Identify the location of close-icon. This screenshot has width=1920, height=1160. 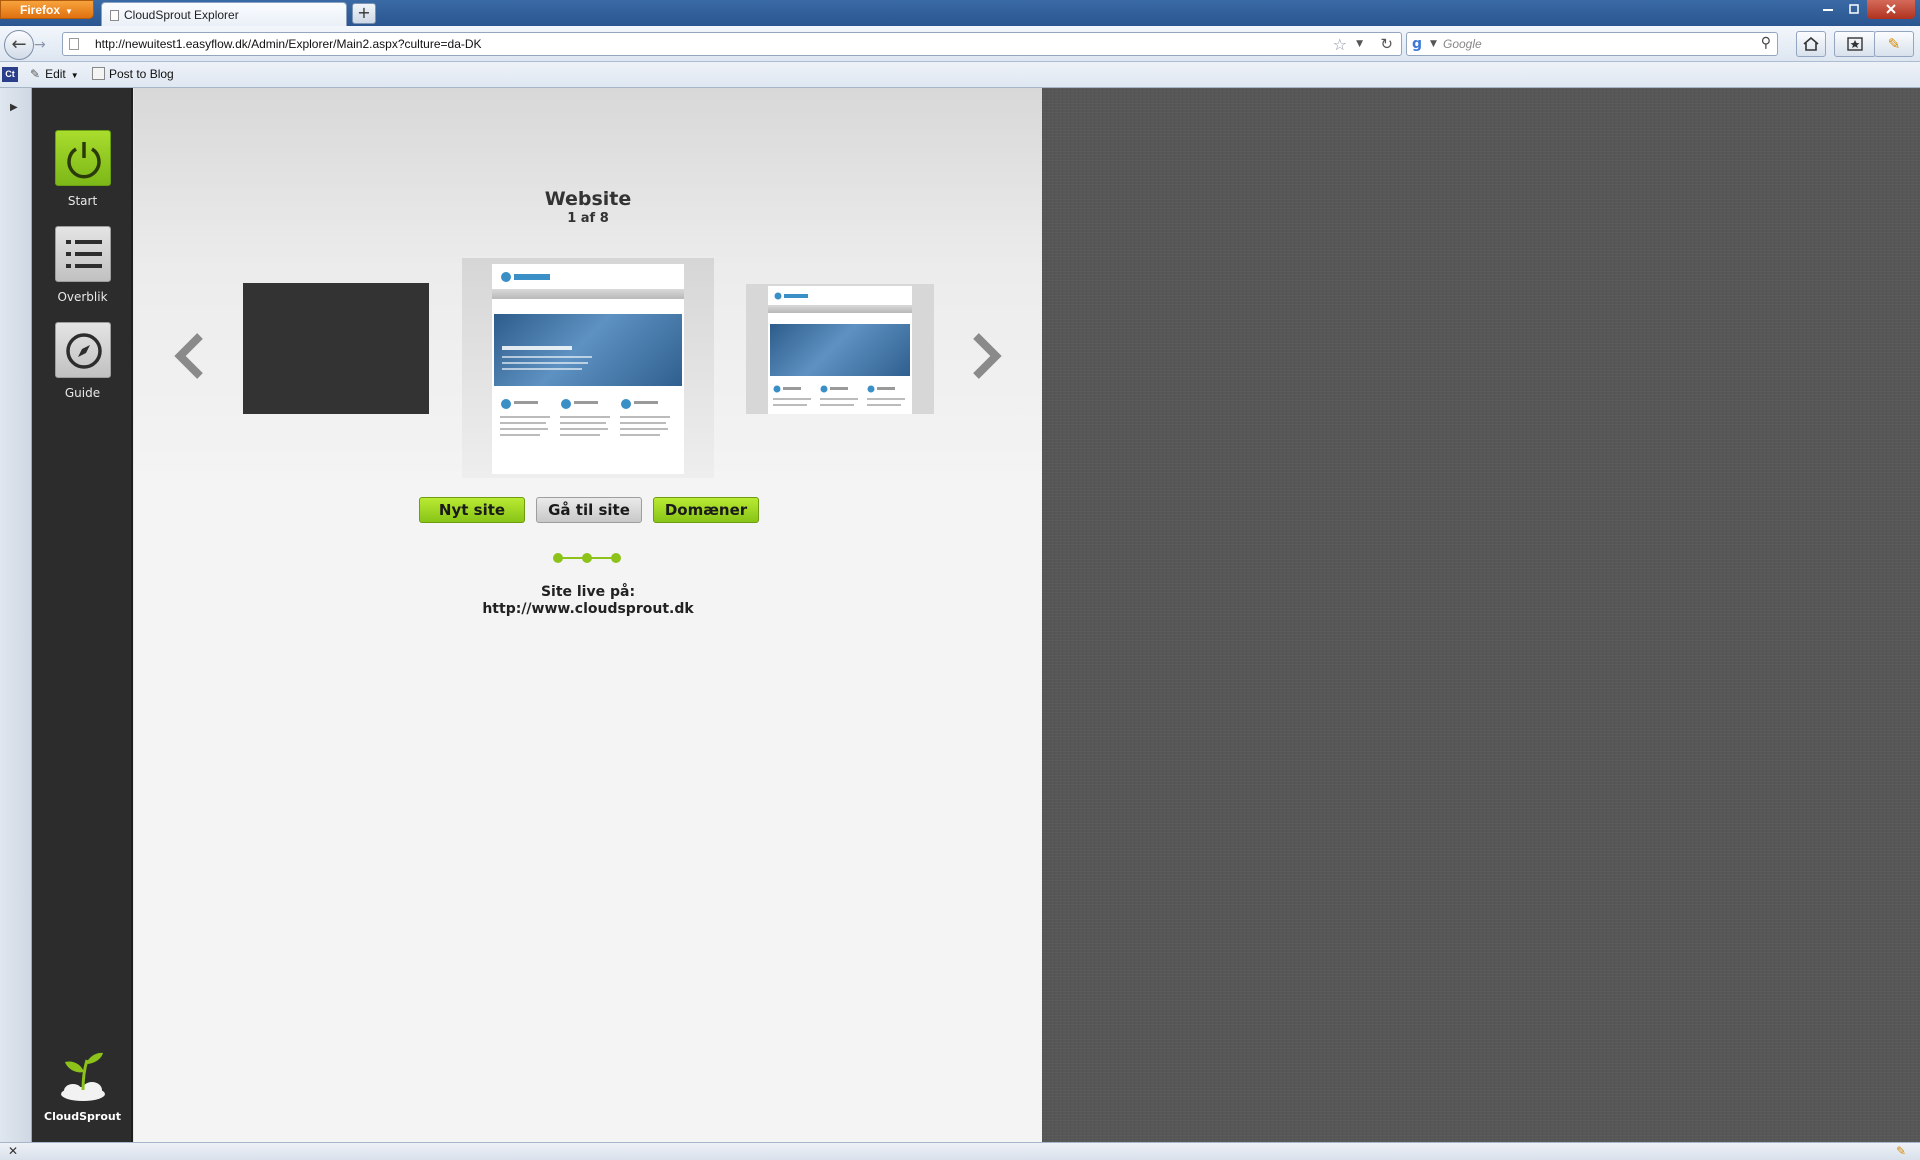
(1891, 9).